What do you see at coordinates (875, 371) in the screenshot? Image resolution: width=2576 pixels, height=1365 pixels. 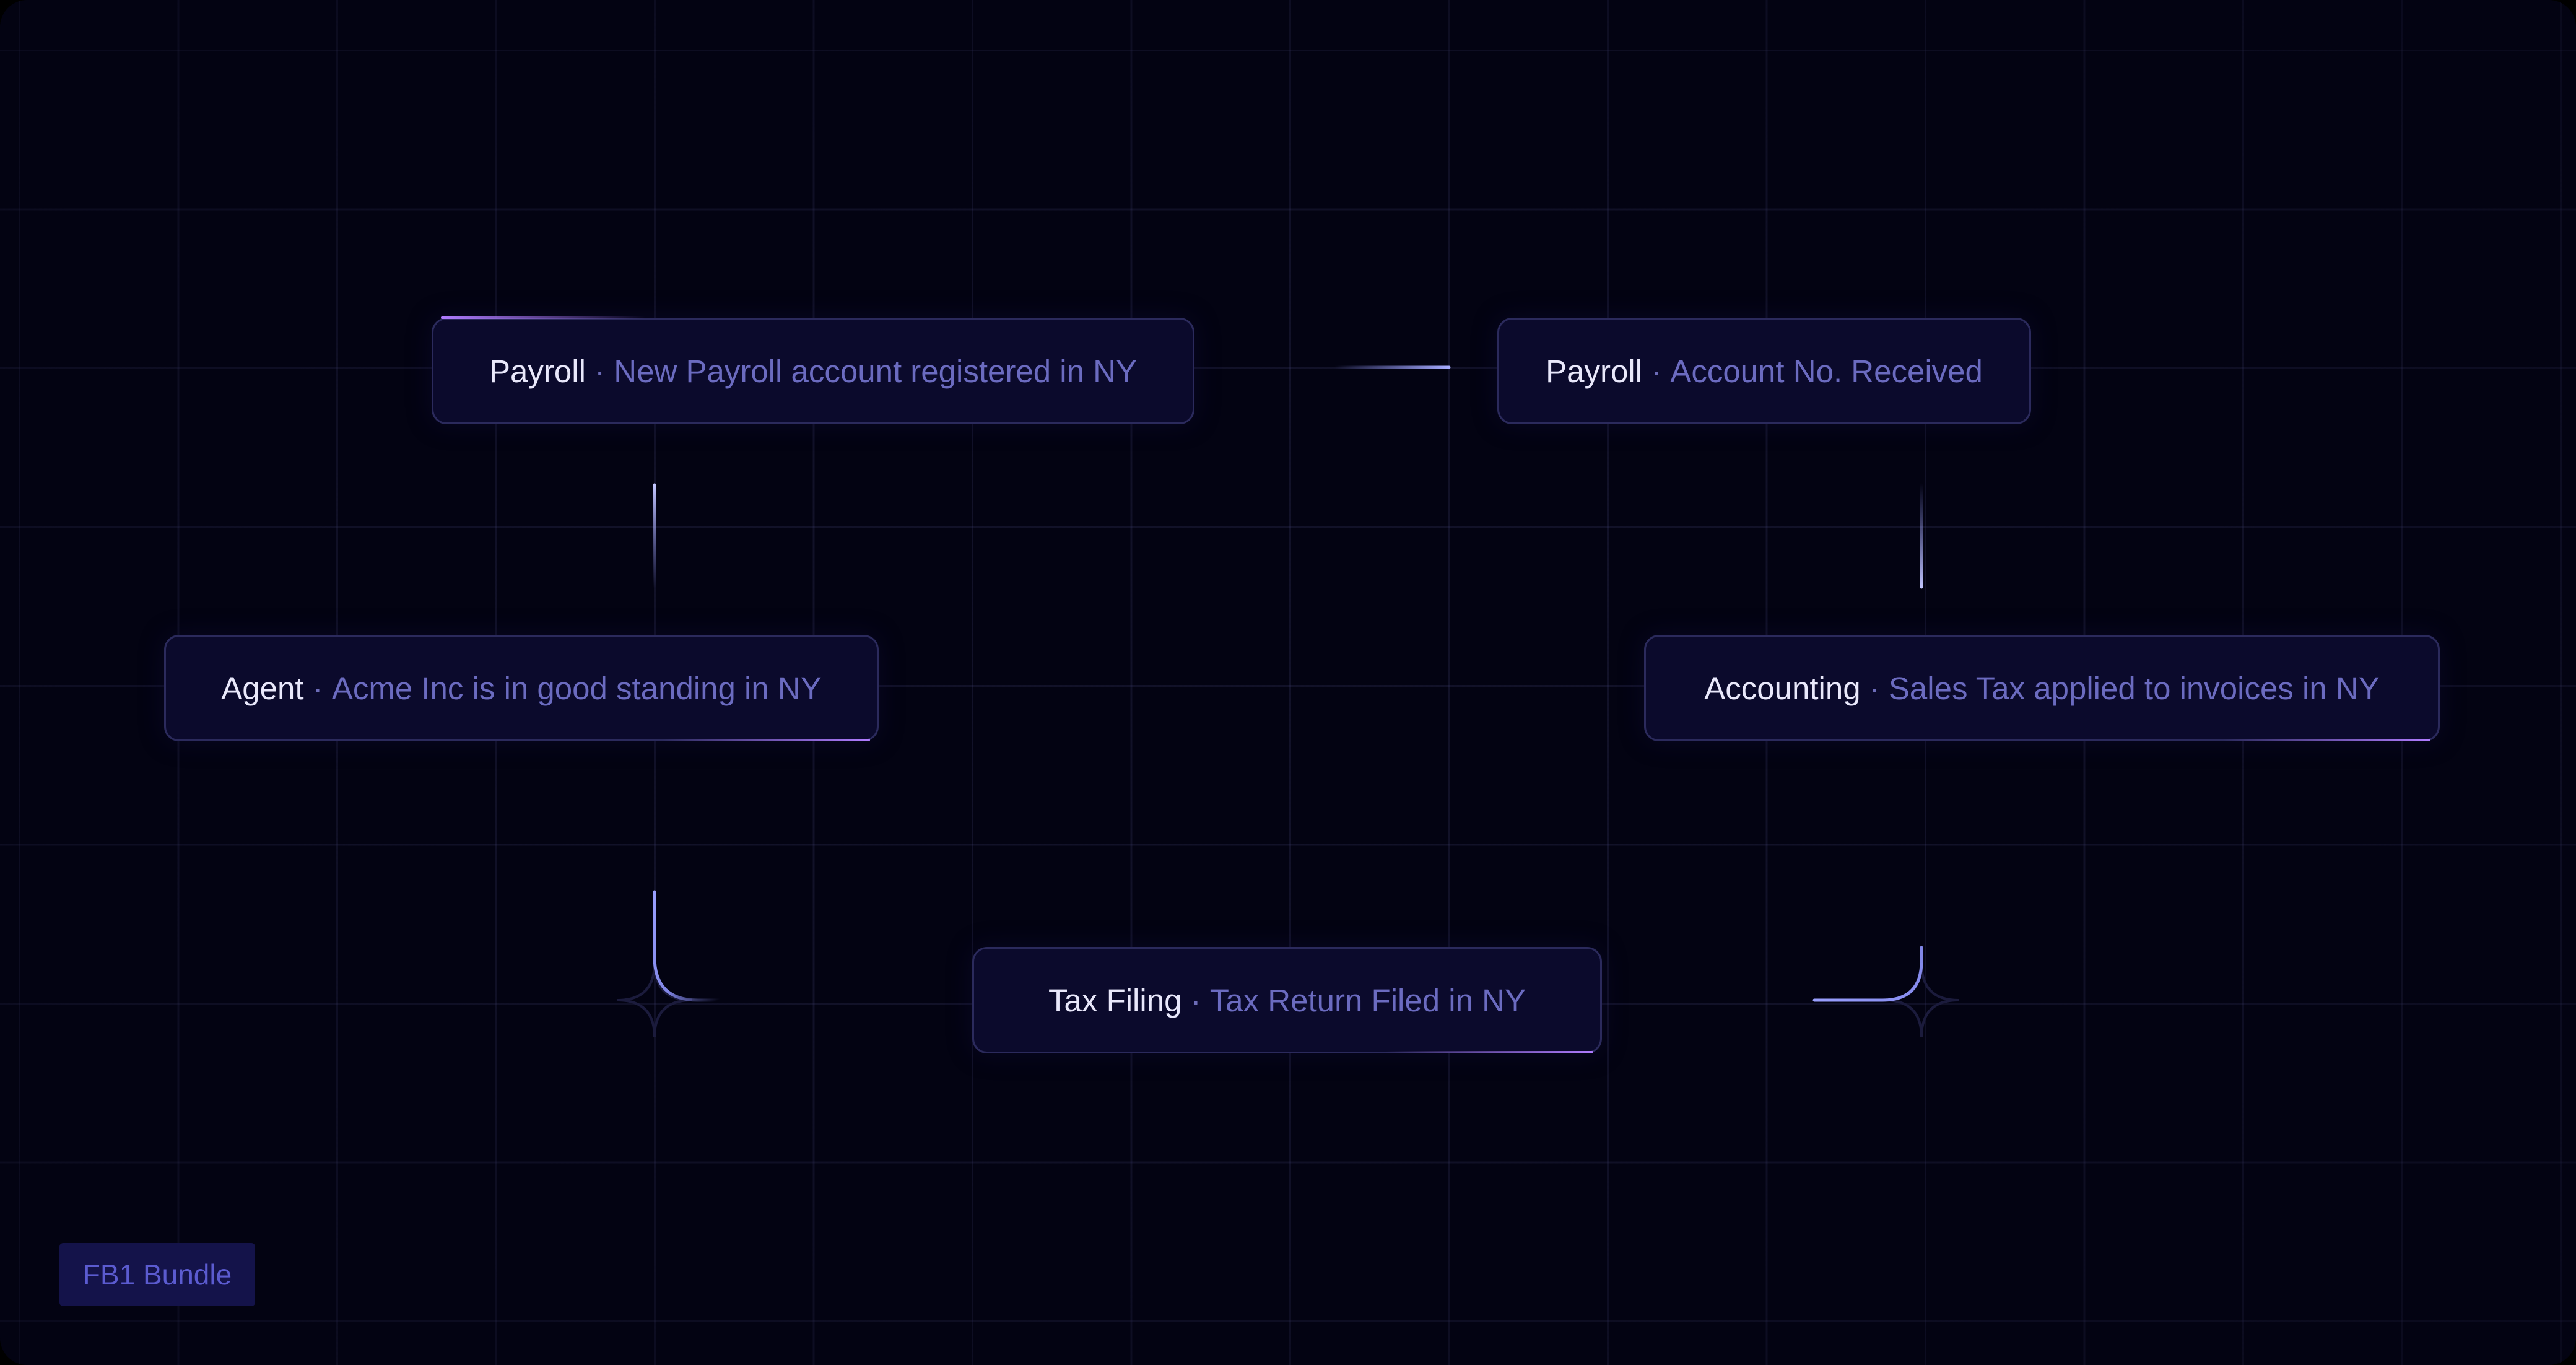 I see `node-description: New Payroll account registered in NY` at bounding box center [875, 371].